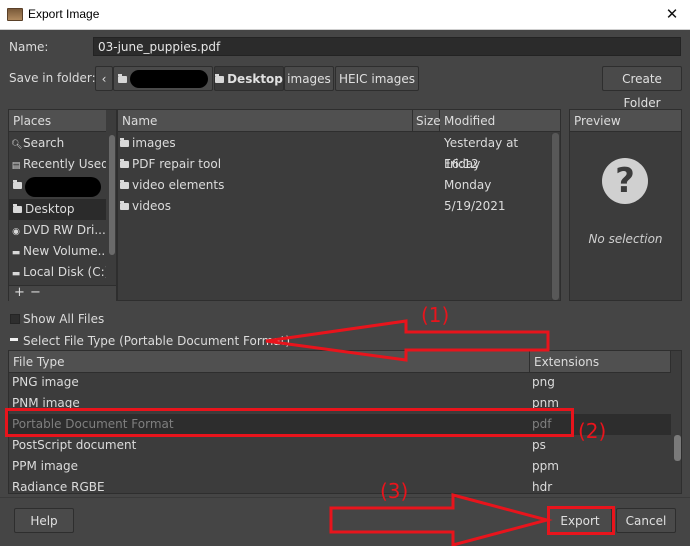 The width and height of the screenshot is (690, 546). I want to click on file-type-row: PPM image ppm, so click(340, 466).